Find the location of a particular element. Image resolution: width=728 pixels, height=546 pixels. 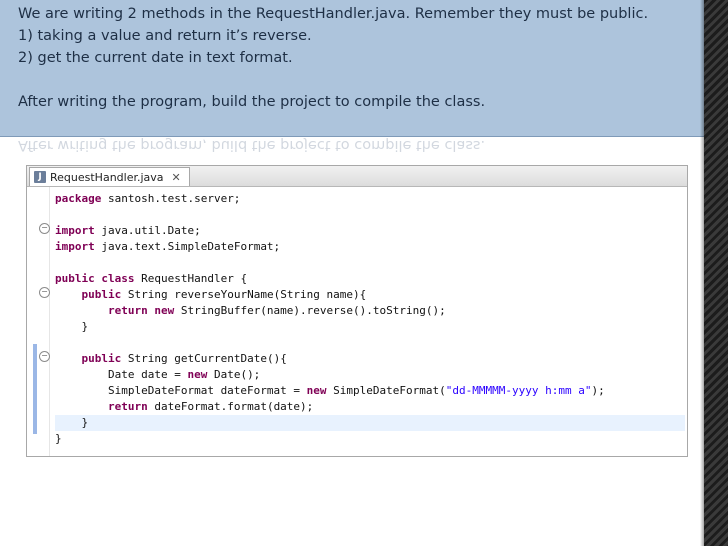

code-line: public String getCurrentDate(){ is located at coordinates (370, 359).